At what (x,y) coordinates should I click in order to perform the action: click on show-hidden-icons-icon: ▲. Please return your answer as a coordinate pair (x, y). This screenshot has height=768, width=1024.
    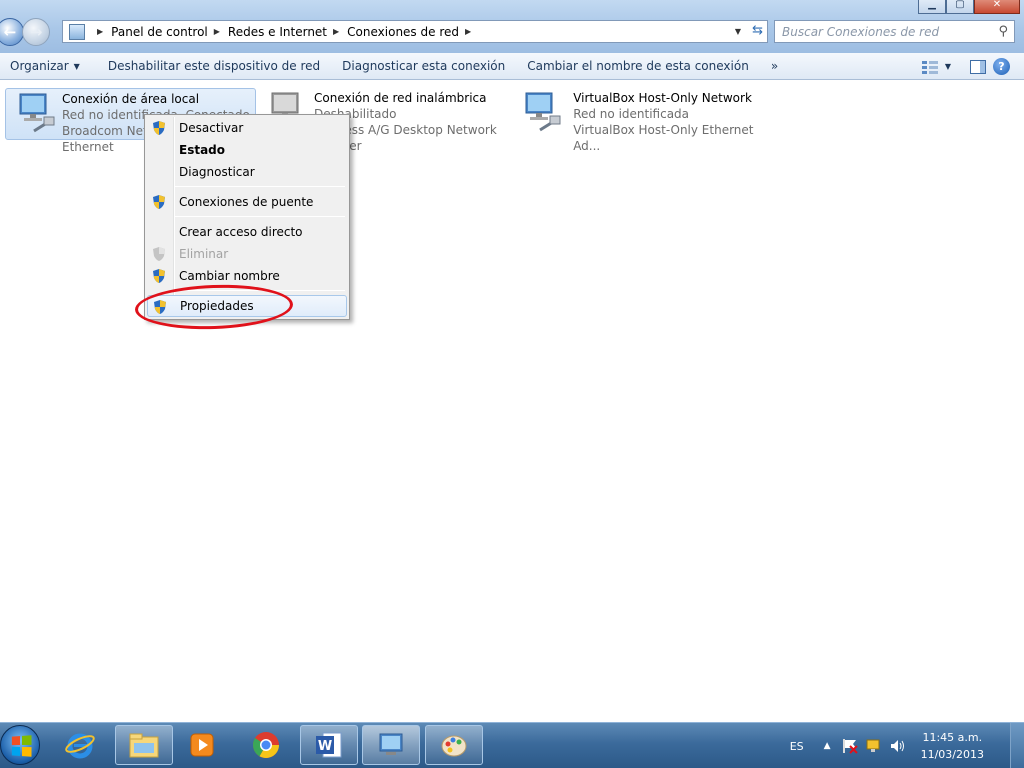
    Looking at the image, I should click on (827, 746).